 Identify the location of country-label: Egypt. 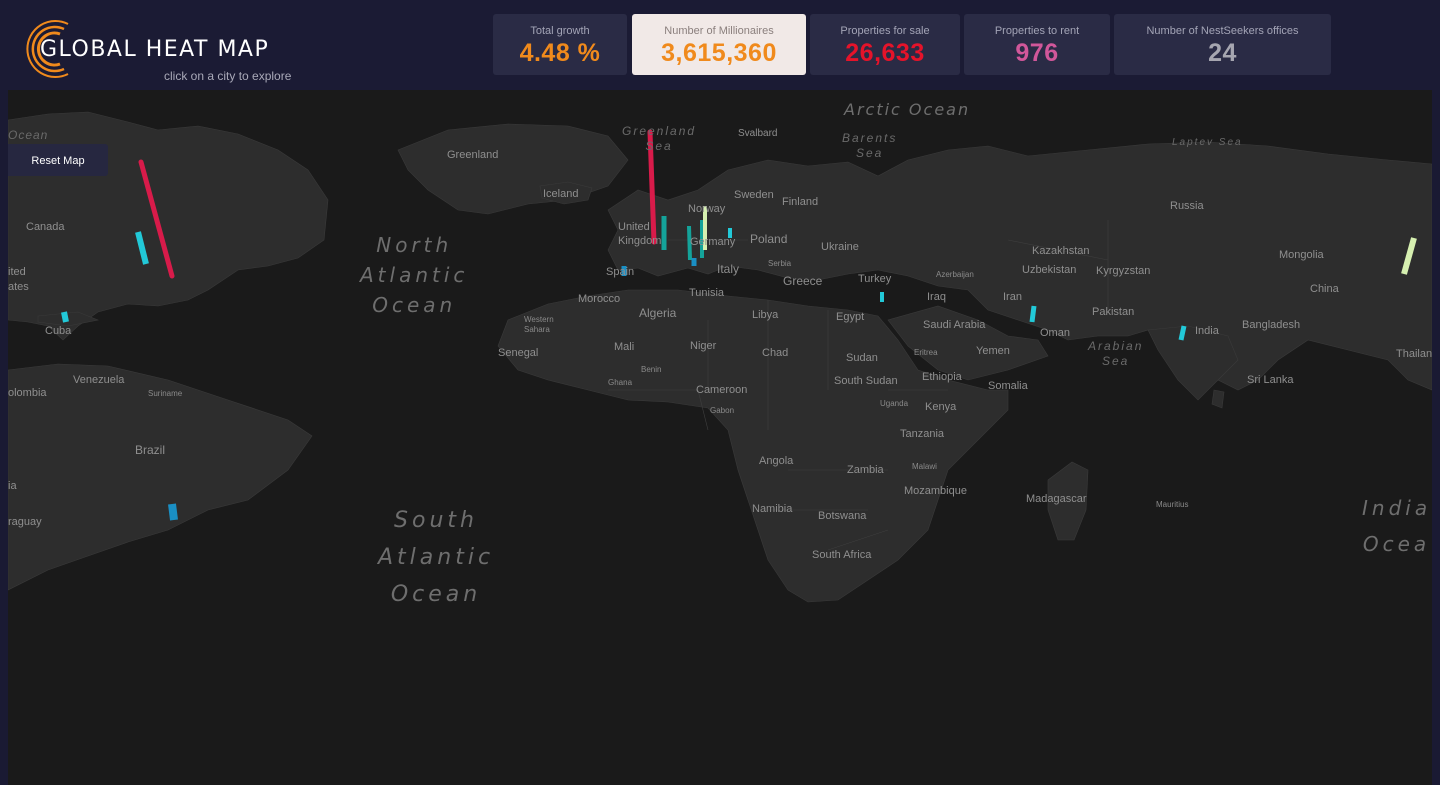
(850, 317).